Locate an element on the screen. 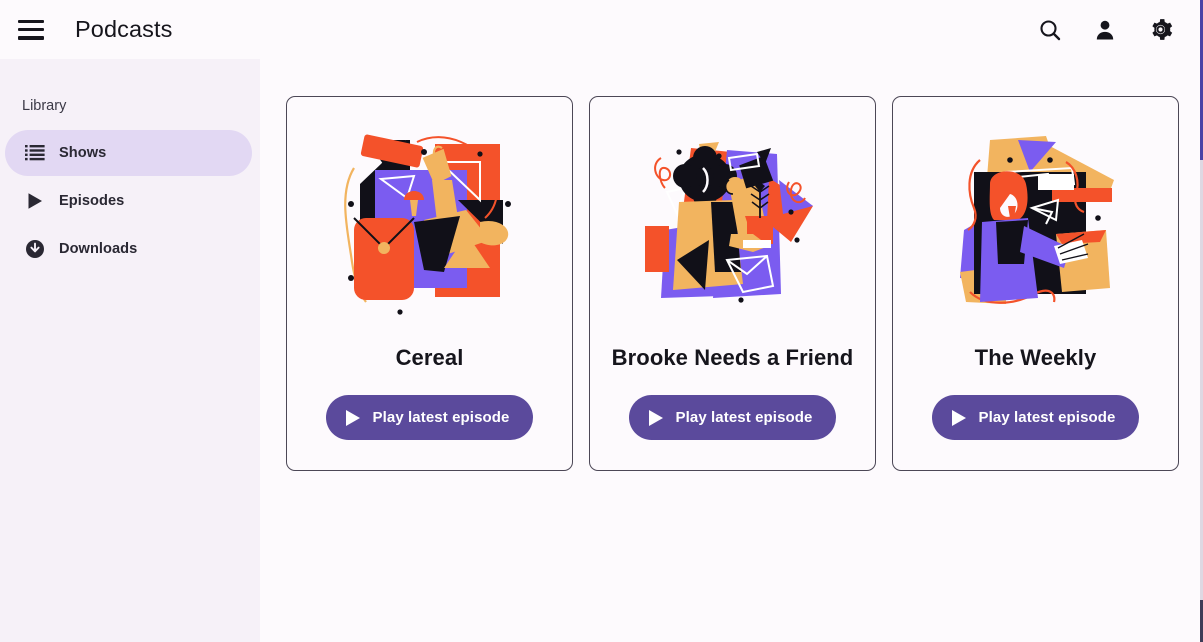 The image size is (1203, 642). app-header: Podcasts is located at coordinates (601, 29).